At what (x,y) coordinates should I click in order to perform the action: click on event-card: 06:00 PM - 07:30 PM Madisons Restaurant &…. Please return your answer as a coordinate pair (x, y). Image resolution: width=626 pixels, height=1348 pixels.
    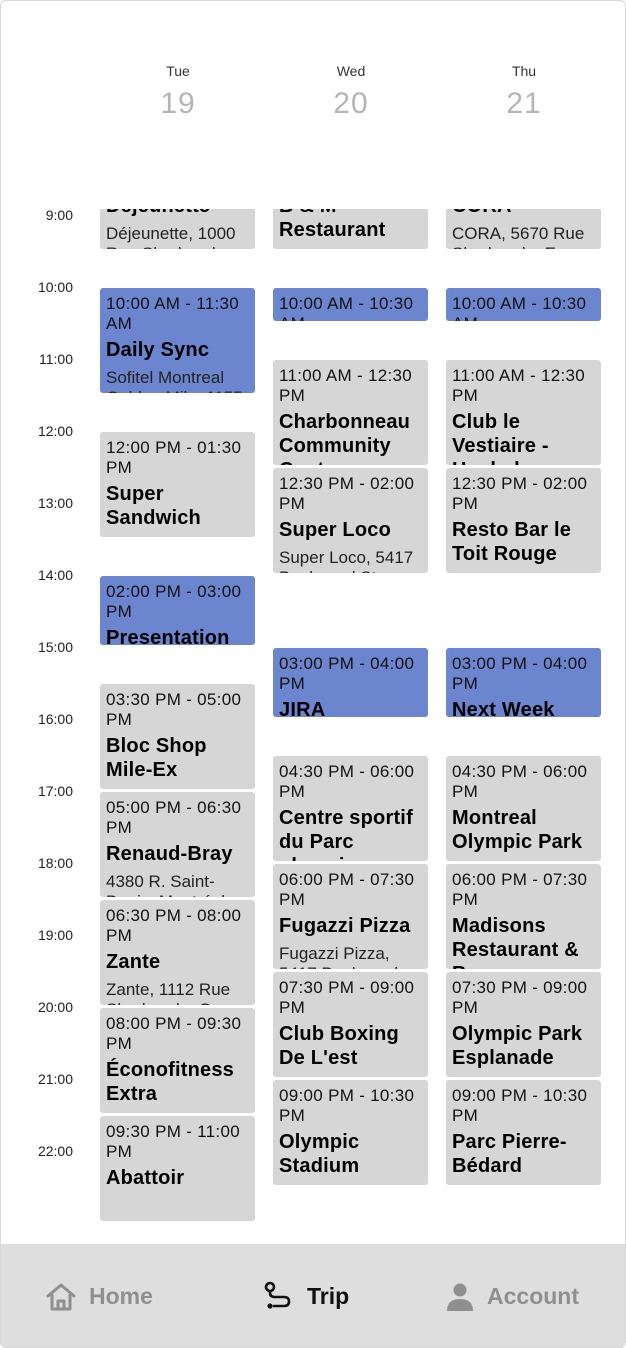
    Looking at the image, I should click on (523, 916).